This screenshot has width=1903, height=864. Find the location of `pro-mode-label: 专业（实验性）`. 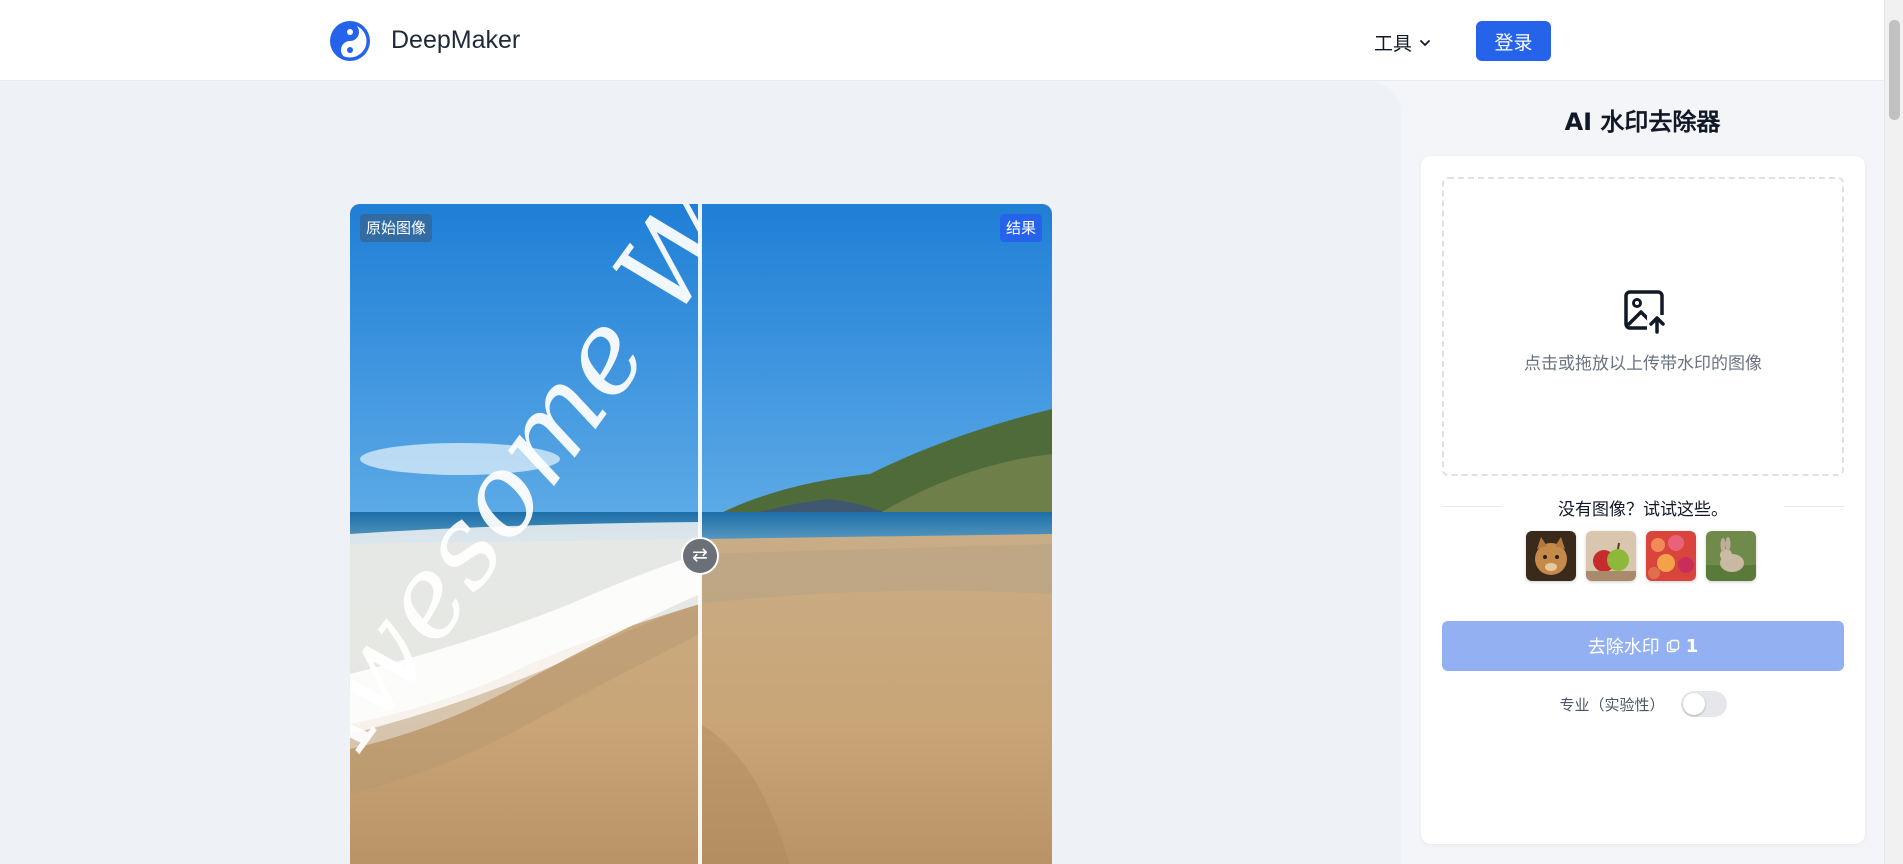

pro-mode-label: 专业（实验性） is located at coordinates (1612, 704).